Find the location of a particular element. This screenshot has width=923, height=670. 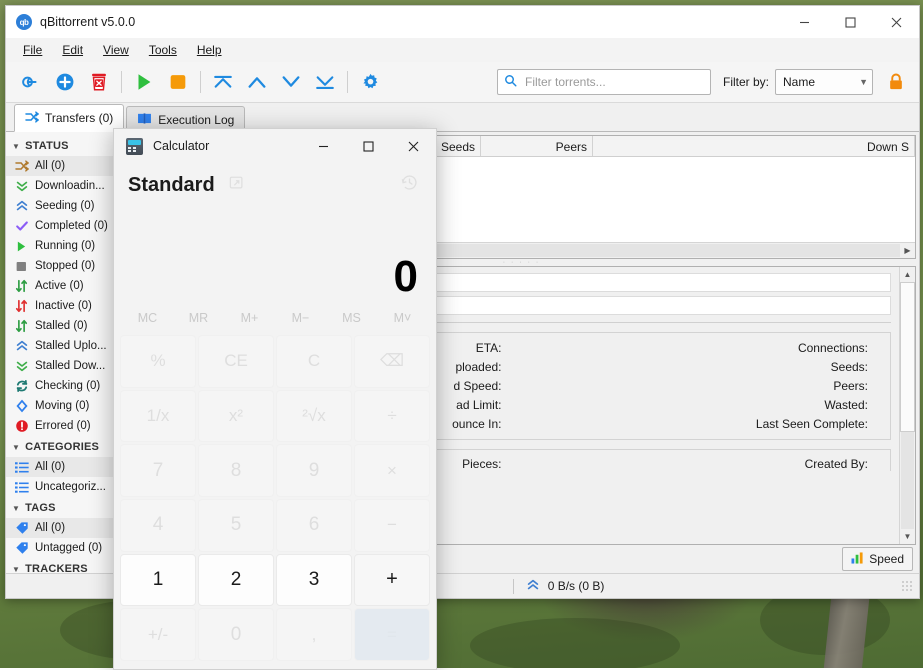

lock-icon is located at coordinates (896, 82).